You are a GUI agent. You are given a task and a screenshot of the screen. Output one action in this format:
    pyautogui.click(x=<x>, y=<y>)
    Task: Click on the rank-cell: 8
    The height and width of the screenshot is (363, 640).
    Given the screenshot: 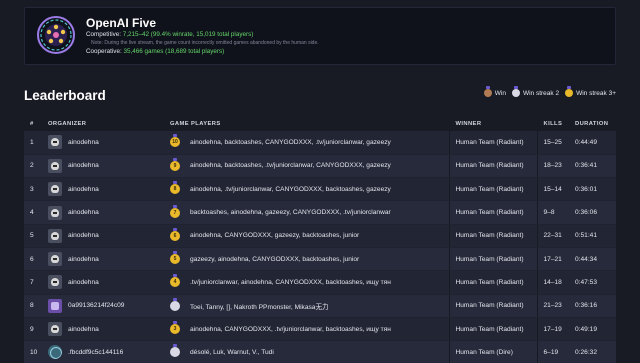 What is the action you would take?
    pyautogui.click(x=33, y=306)
    